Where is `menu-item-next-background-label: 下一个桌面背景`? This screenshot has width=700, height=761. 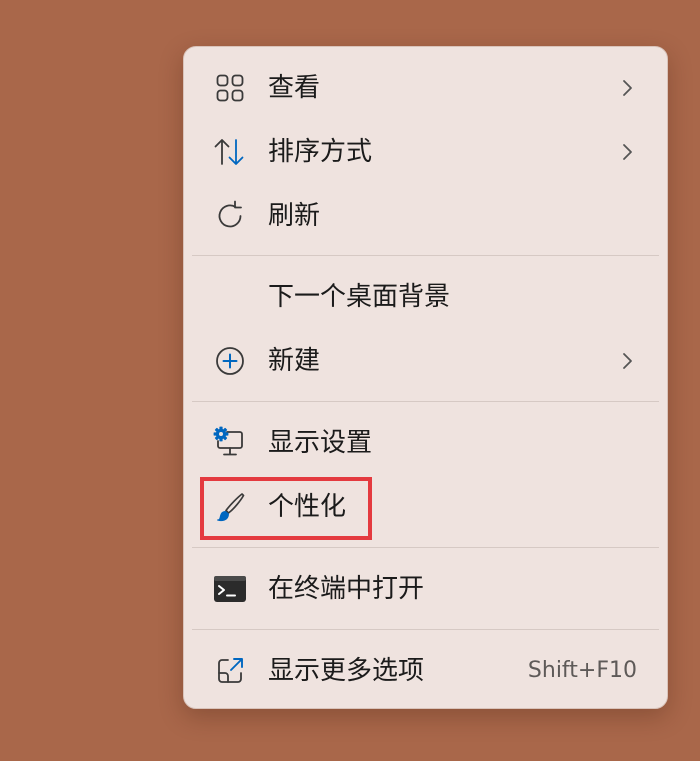
menu-item-next-background-label: 下一个桌面背景 is located at coordinates (359, 297).